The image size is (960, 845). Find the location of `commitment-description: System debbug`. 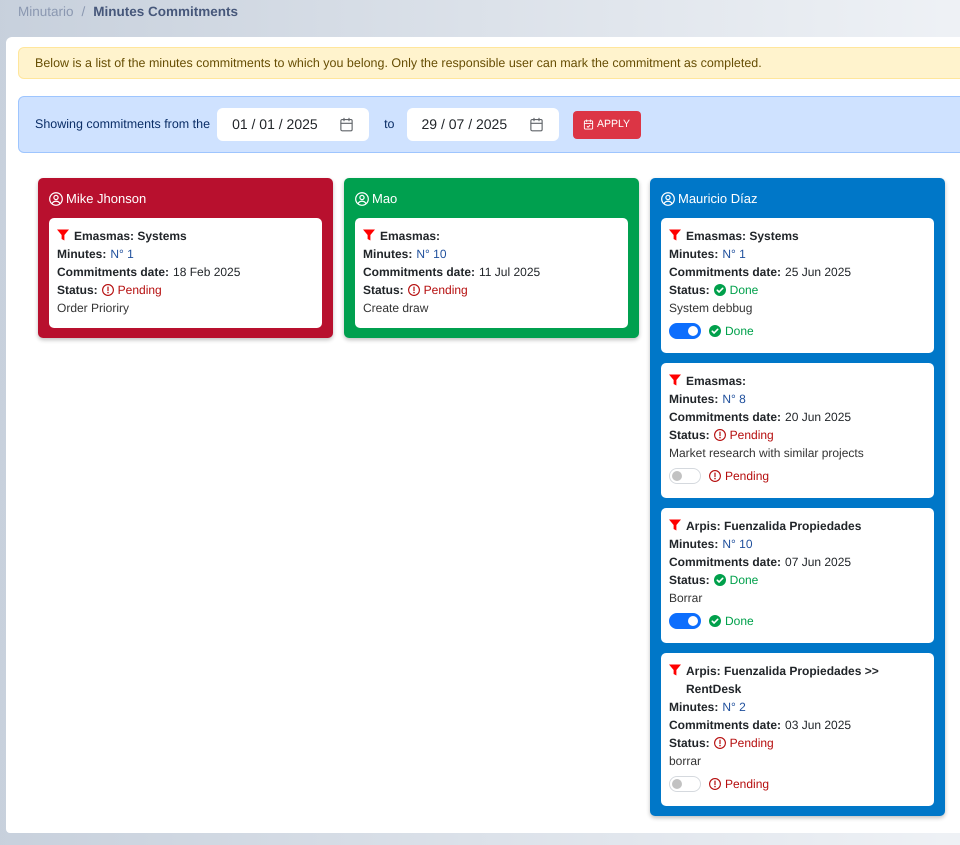

commitment-description: System debbug is located at coordinates (710, 308).